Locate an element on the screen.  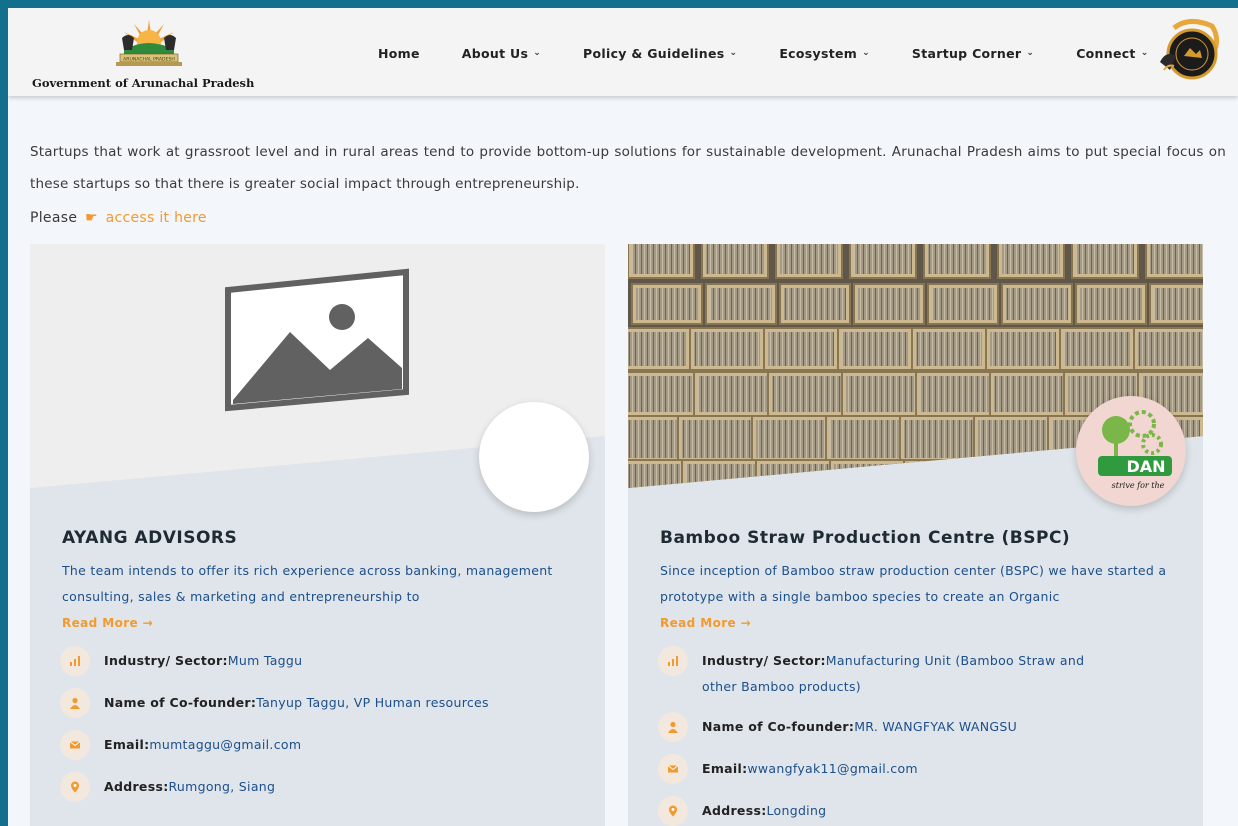
detail-label: Address: is located at coordinates (734, 810).